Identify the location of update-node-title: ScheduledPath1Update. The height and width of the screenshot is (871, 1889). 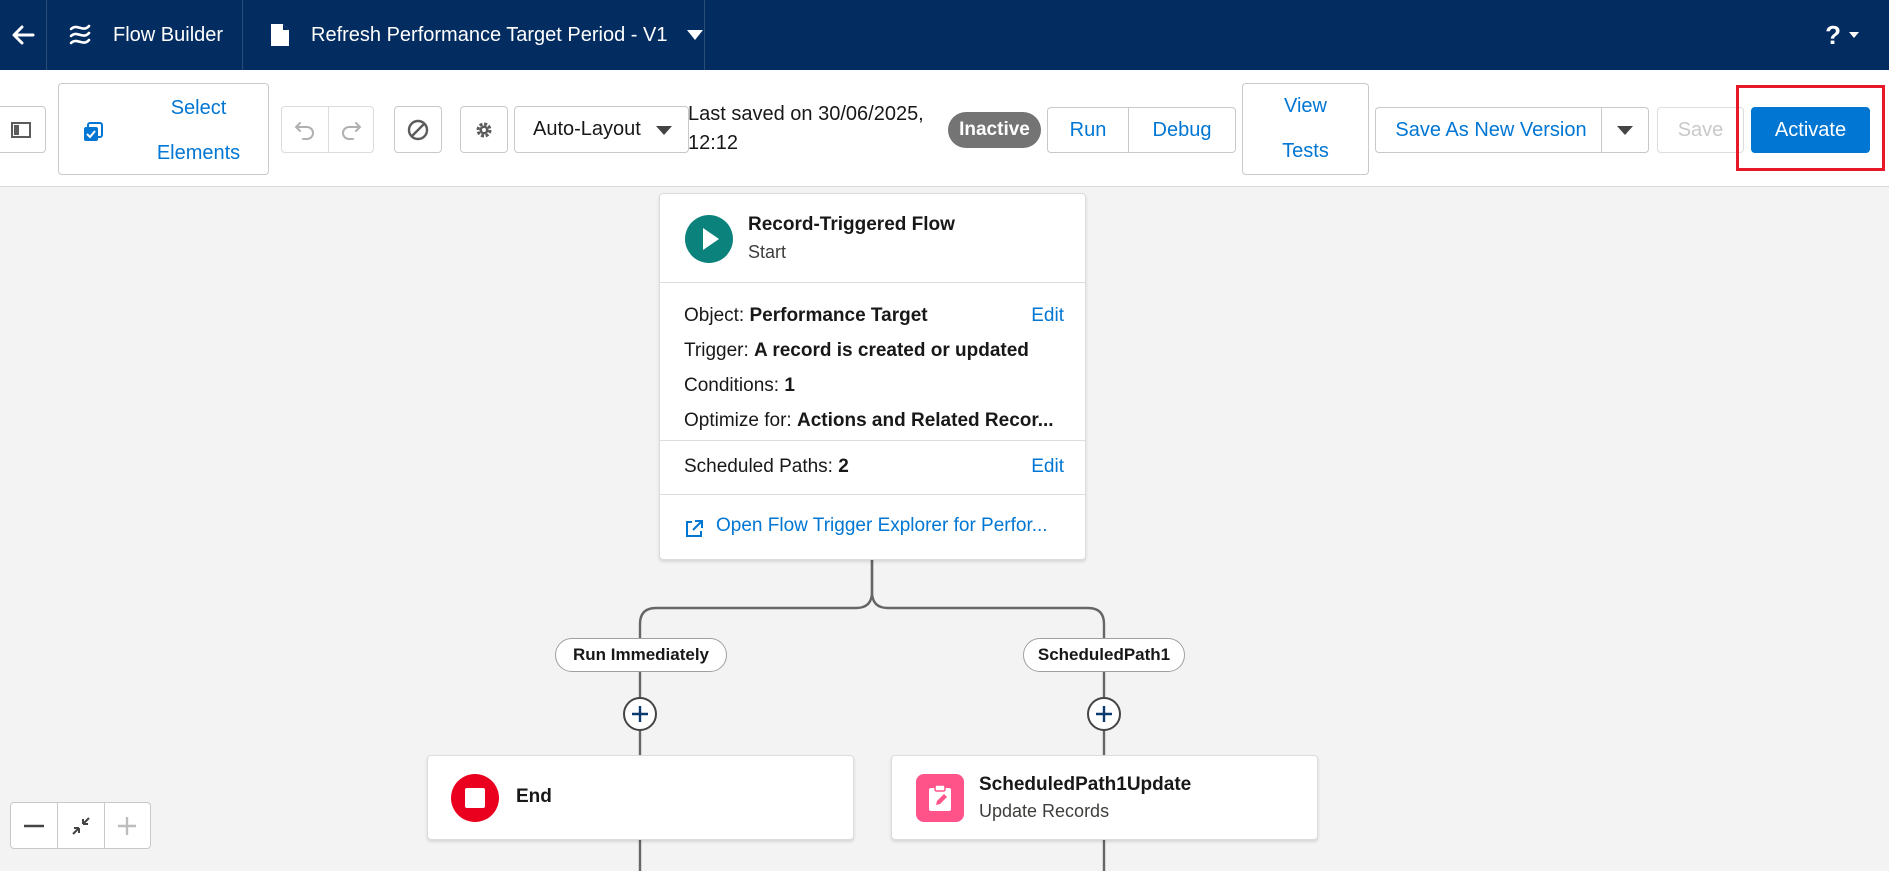
(1085, 784).